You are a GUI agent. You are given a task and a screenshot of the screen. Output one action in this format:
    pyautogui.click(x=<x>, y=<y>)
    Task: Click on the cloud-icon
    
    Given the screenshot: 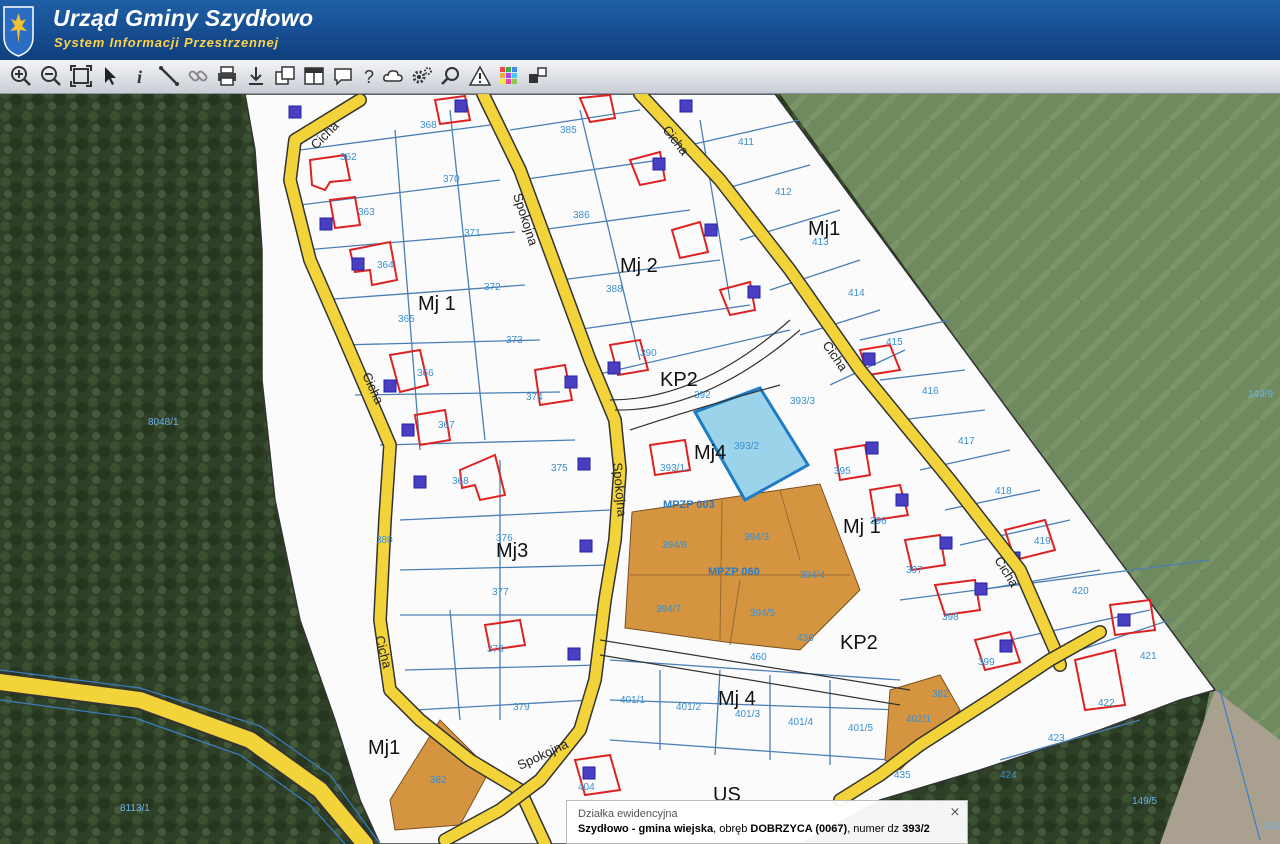 What is the action you would take?
    pyautogui.click(x=393, y=76)
    